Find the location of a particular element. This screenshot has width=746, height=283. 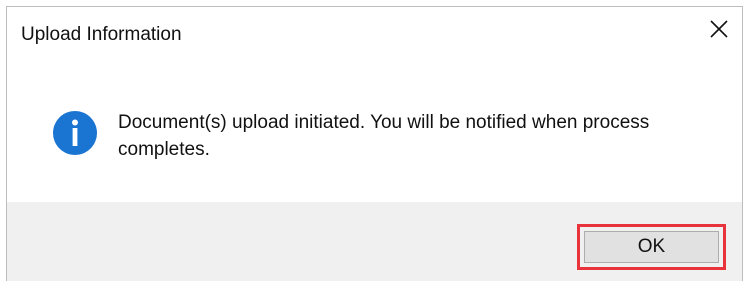

close-button is located at coordinates (719, 29).